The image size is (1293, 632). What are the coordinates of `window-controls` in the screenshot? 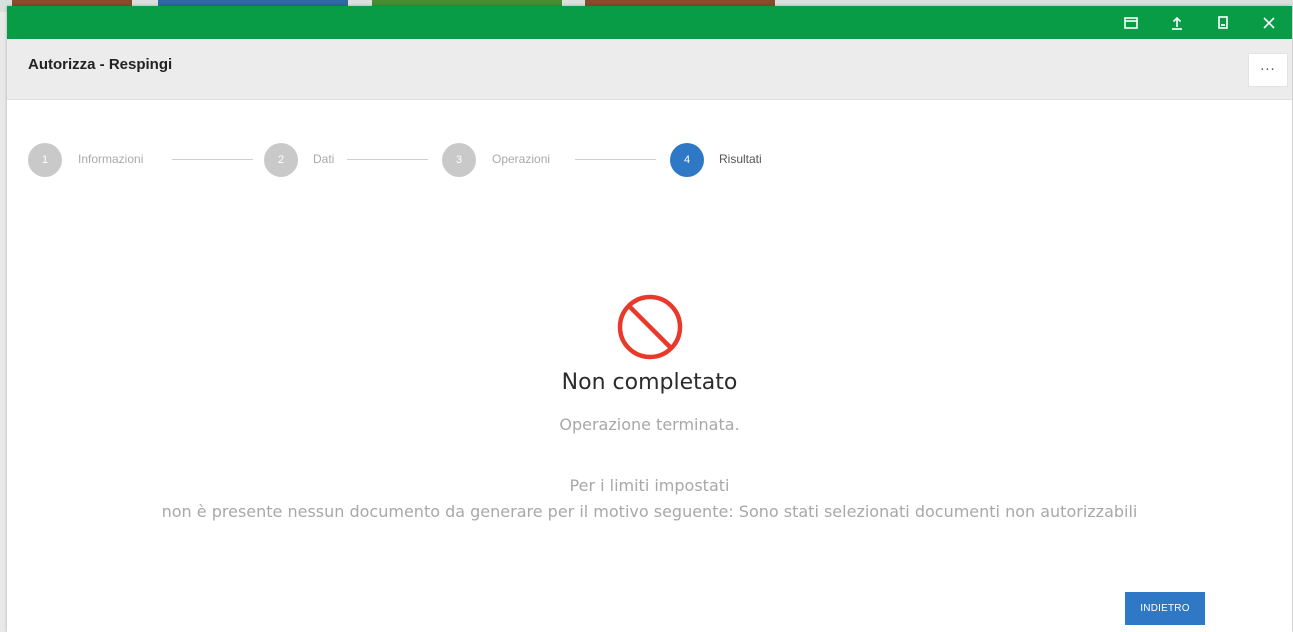 It's located at (1200, 22).